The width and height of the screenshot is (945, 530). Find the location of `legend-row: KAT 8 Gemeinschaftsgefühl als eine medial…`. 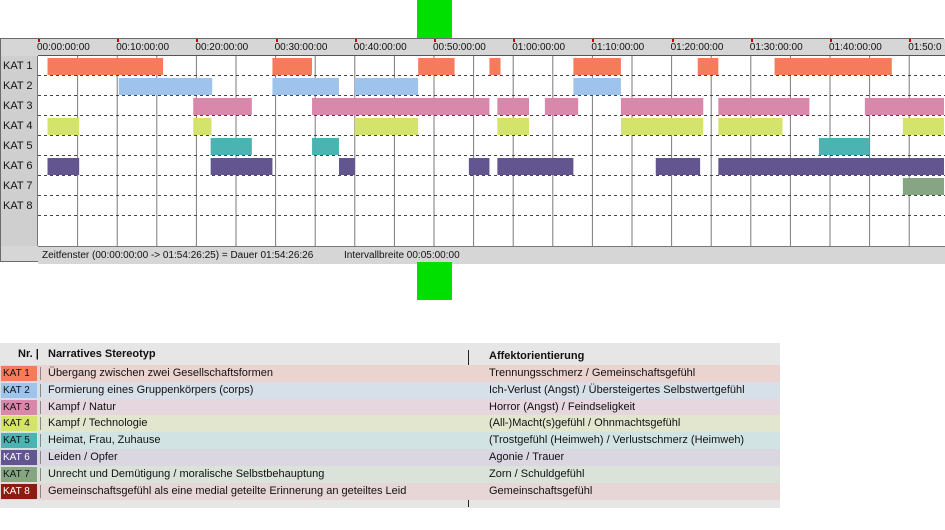

legend-row: KAT 8 Gemeinschaftsgefühl als eine medial… is located at coordinates (390, 491).